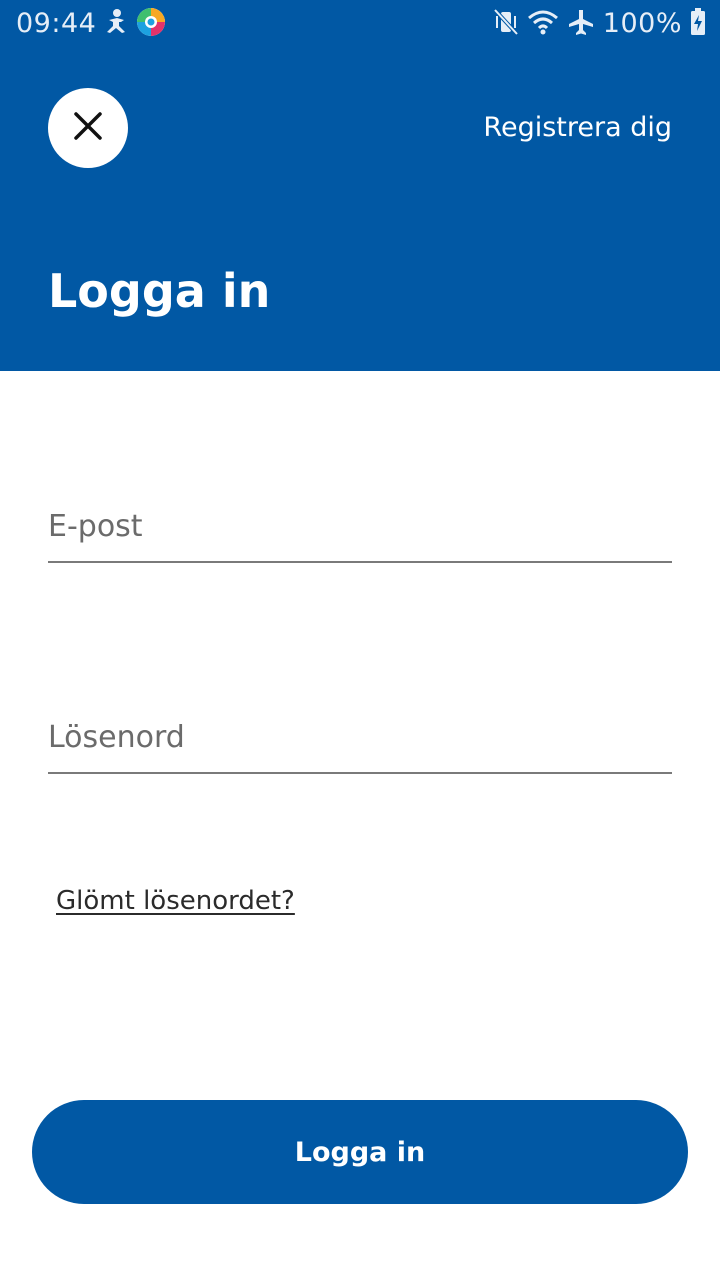 Image resolution: width=720 pixels, height=1280 pixels. I want to click on email-field, so click(360, 527).